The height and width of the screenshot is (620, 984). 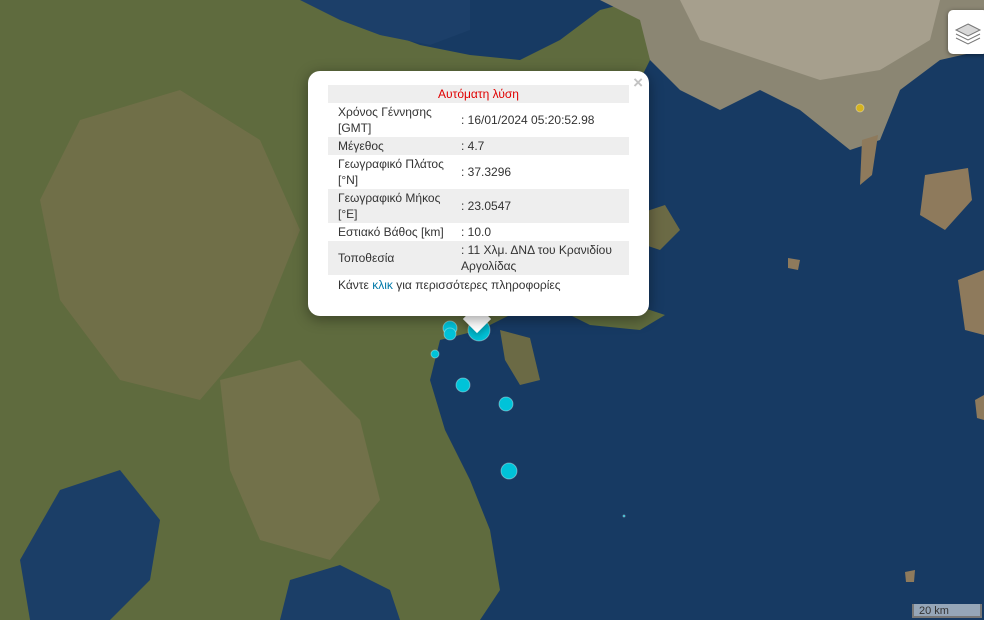 I want to click on detail-label: Τοποθεσία, so click(x=366, y=258).